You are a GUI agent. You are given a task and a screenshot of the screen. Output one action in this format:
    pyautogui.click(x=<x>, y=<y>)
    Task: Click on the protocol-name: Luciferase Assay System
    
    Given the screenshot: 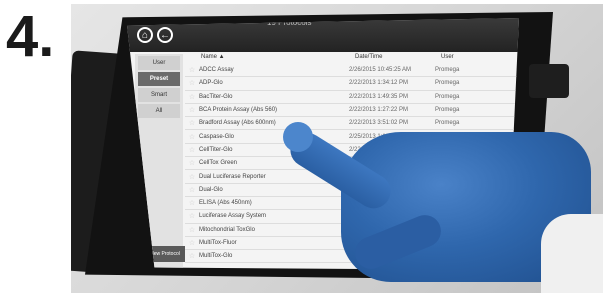 What is the action you would take?
    pyautogui.click(x=233, y=216)
    